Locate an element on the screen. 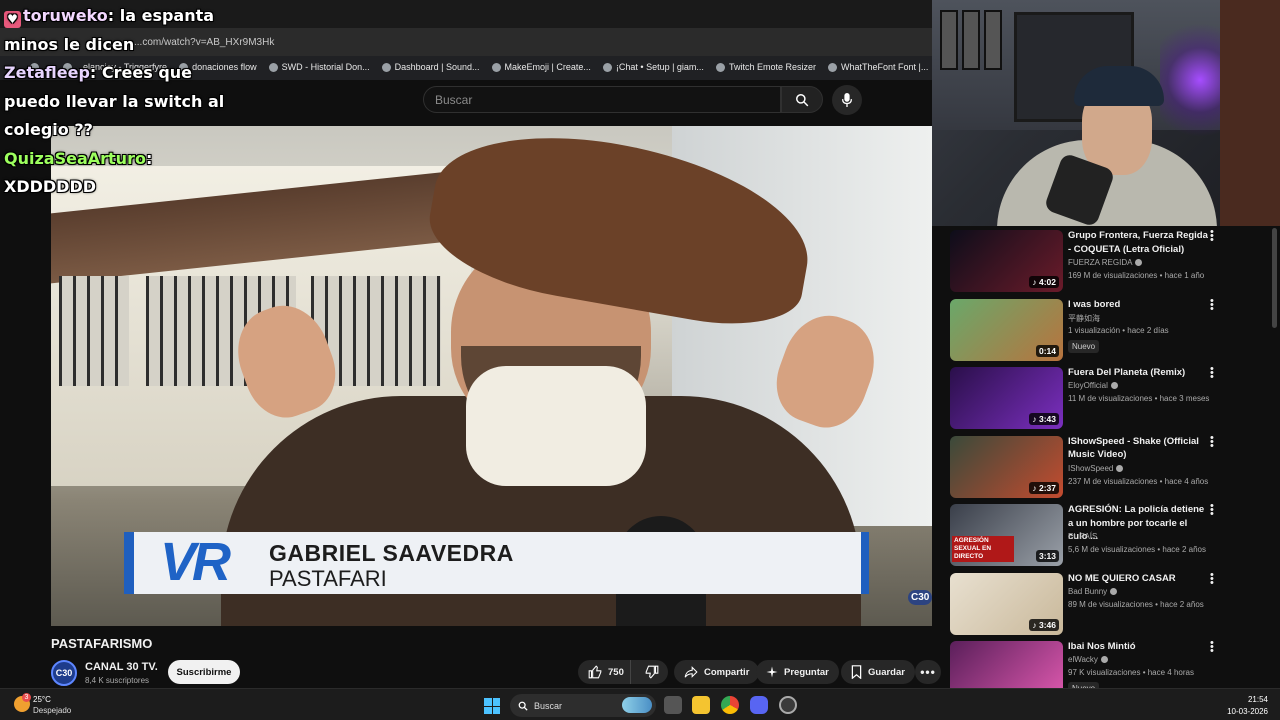  chat-text: XDDDDDD is located at coordinates (50, 186).